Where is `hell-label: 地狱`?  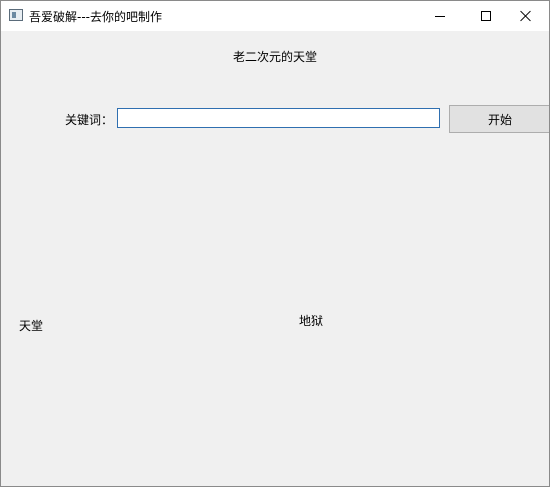 hell-label: 地狱 is located at coordinates (311, 321).